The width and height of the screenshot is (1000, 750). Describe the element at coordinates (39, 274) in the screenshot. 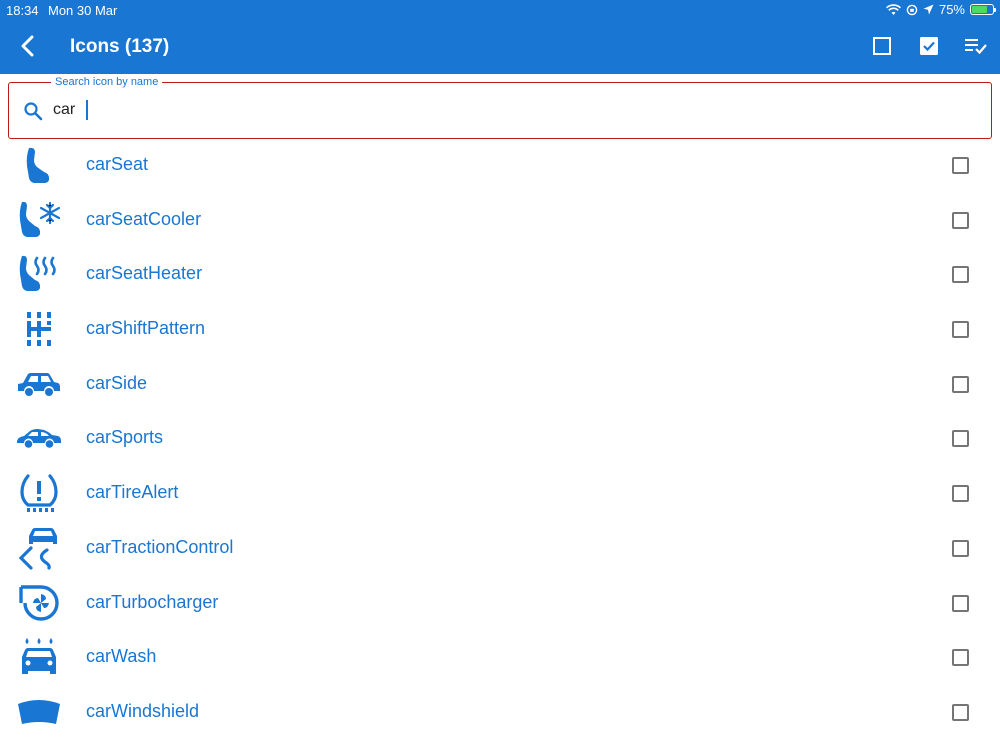

I see `car-seat-heater-icon` at that location.